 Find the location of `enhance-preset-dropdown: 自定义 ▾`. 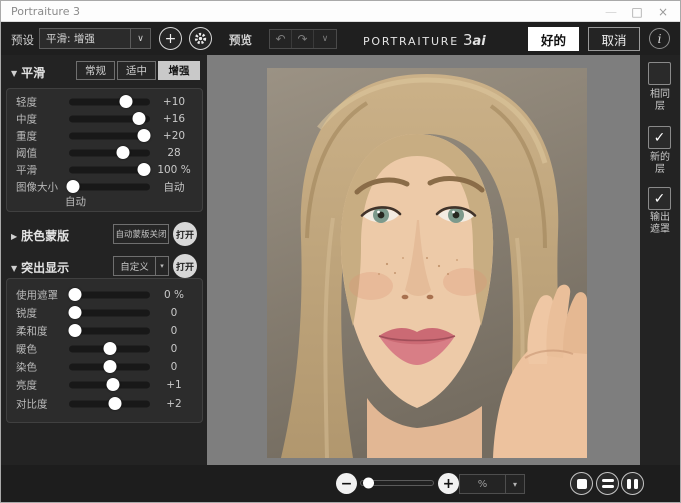

enhance-preset-dropdown: 自定义 ▾ is located at coordinates (141, 266).